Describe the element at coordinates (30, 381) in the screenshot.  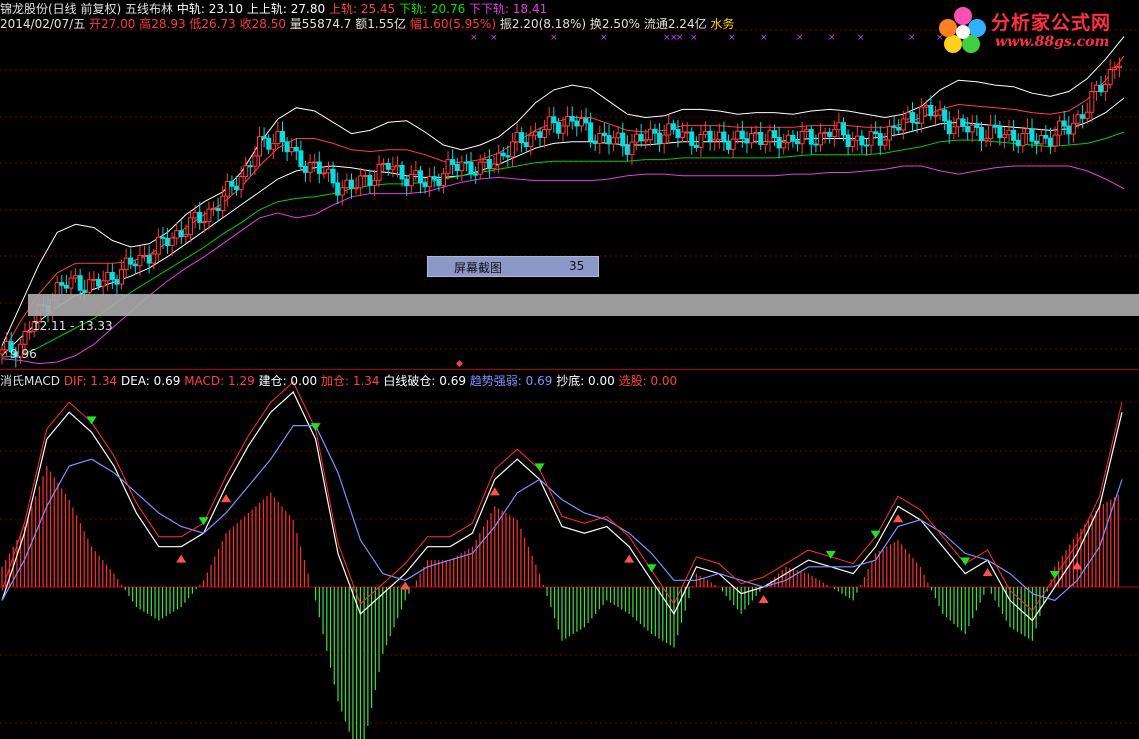
I see `macd-name: 消氏MACD` at that location.